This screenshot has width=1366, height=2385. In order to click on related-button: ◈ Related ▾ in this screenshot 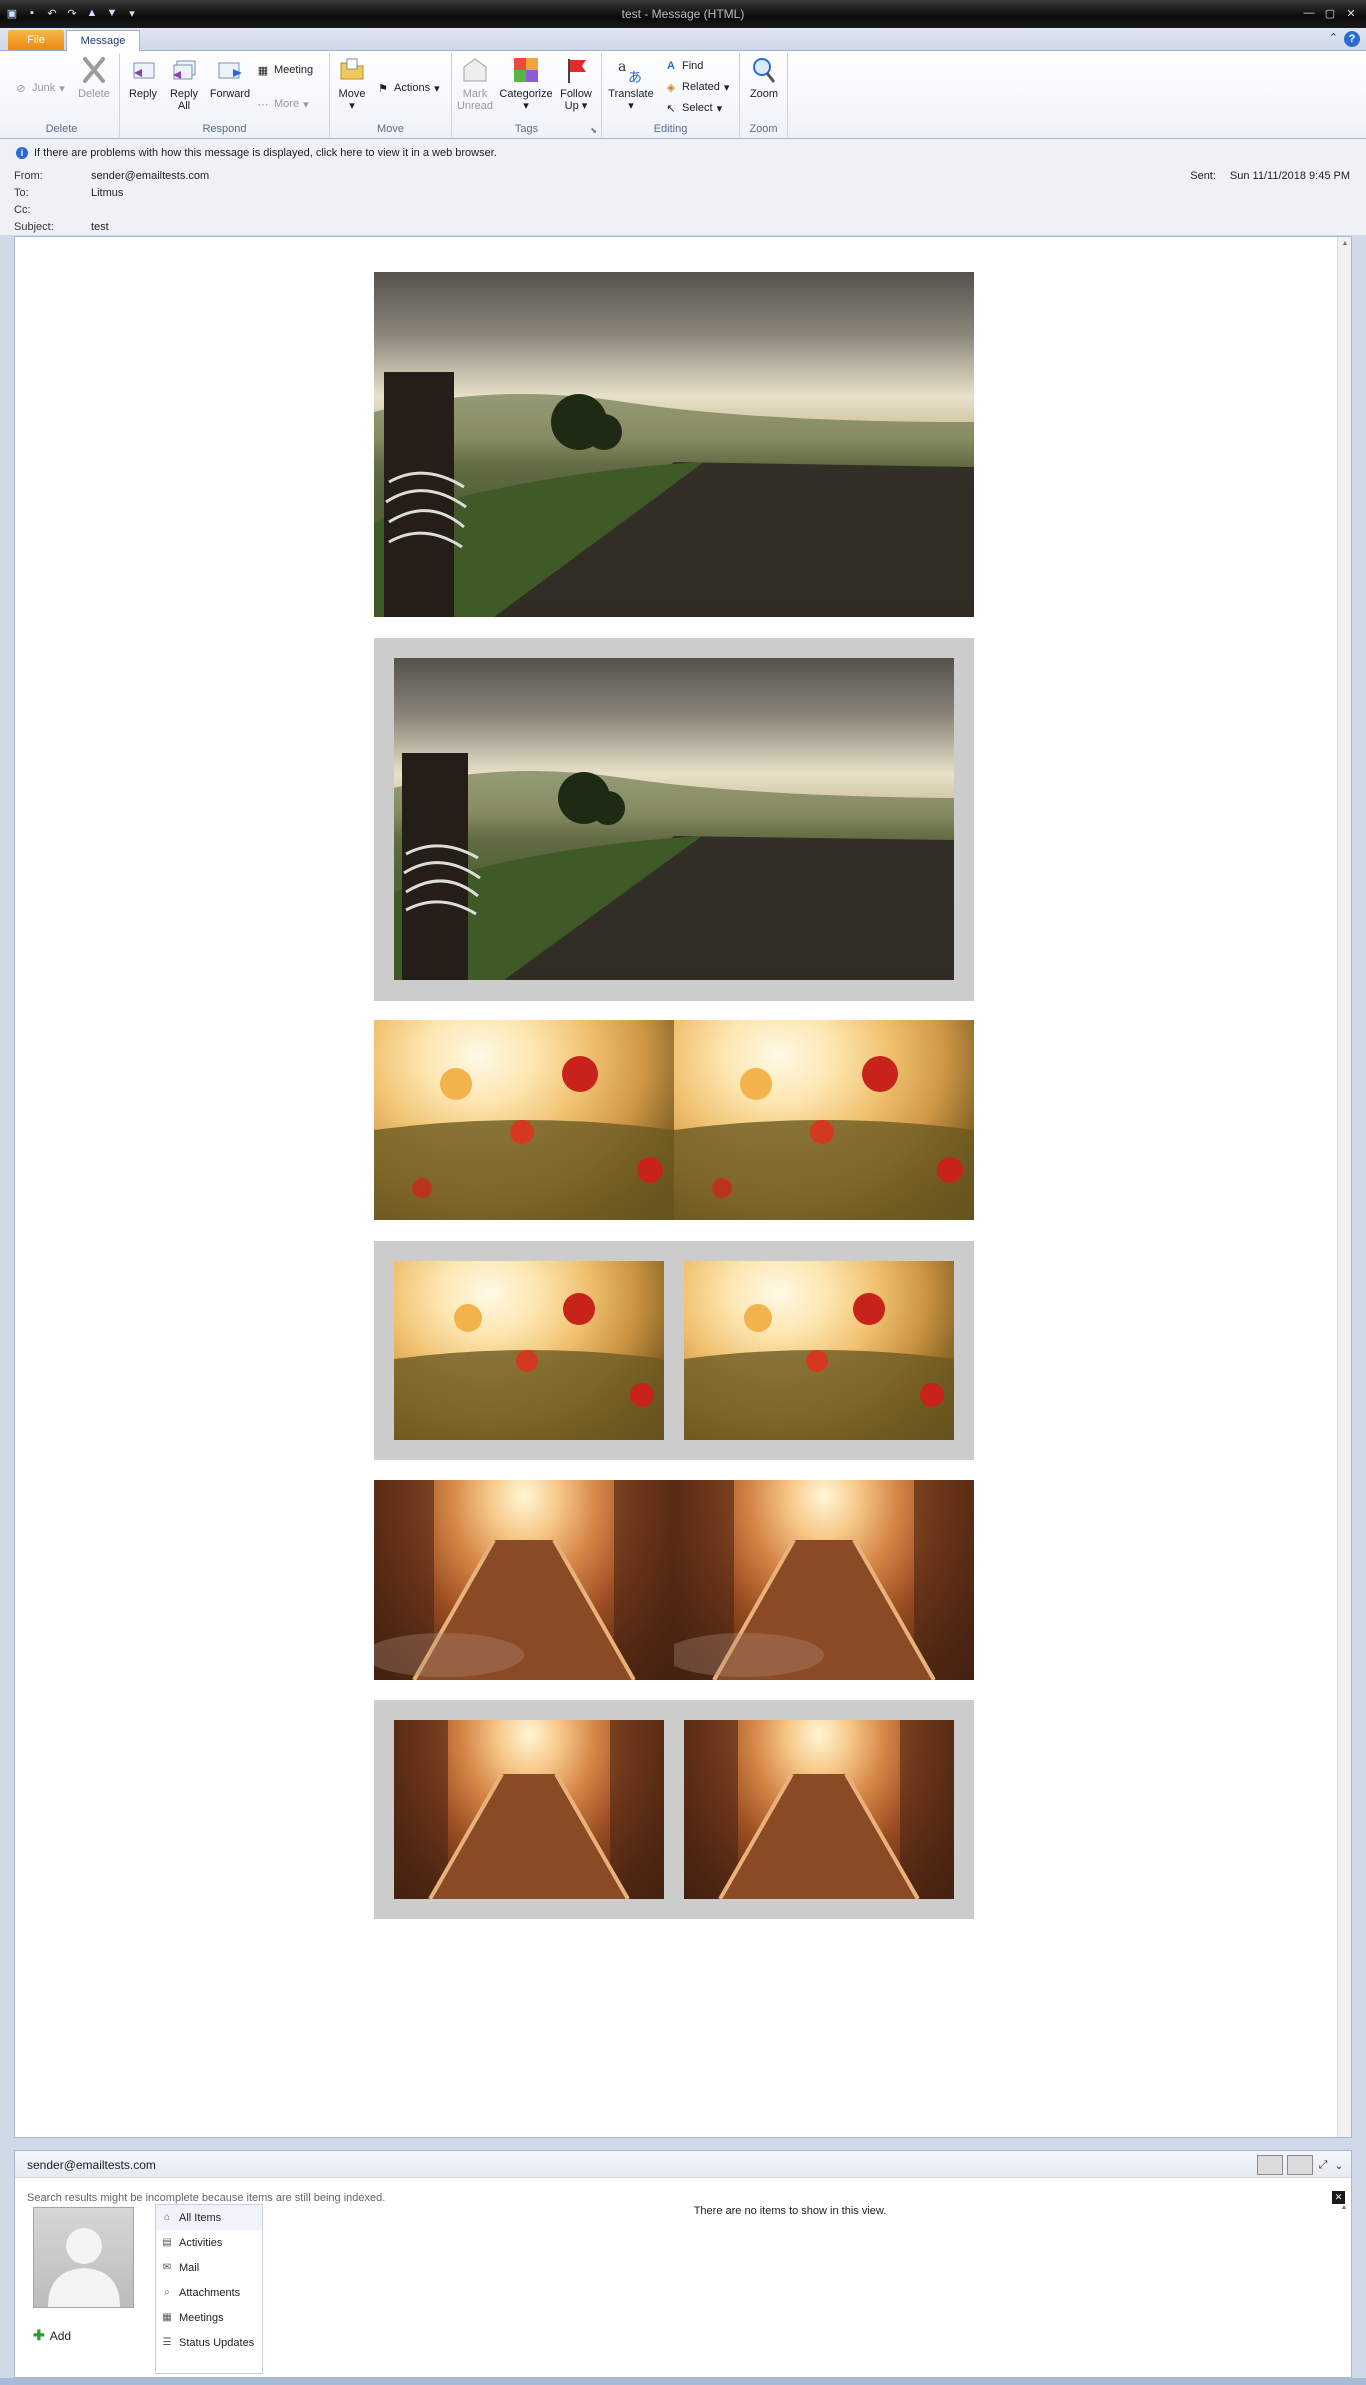, I will do `click(697, 87)`.